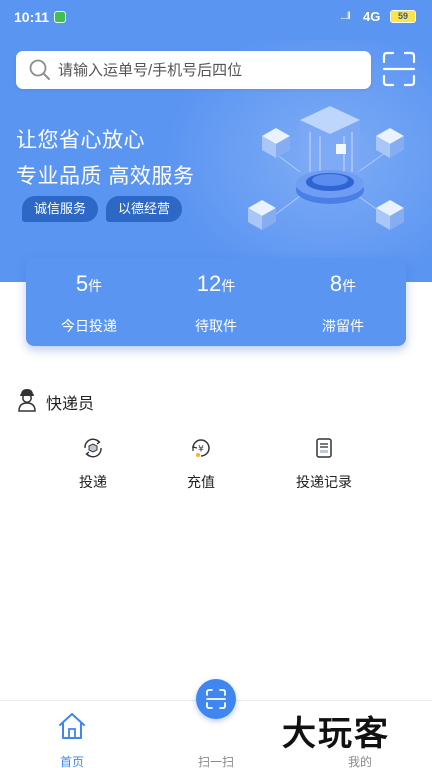 This screenshot has height=768, width=432. I want to click on stat-pending-pickup: 12件 待取件, so click(216, 302).